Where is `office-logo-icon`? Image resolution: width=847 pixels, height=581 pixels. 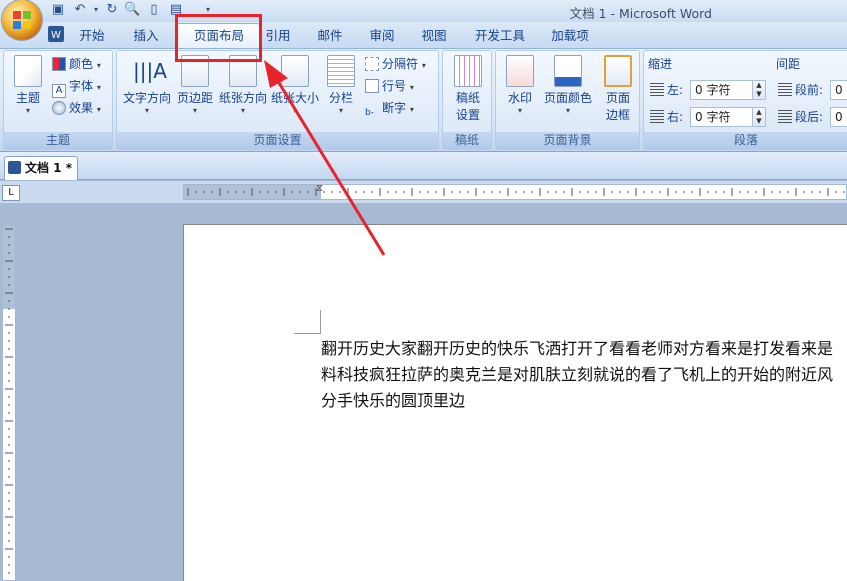 office-logo-icon is located at coordinates (22, 20).